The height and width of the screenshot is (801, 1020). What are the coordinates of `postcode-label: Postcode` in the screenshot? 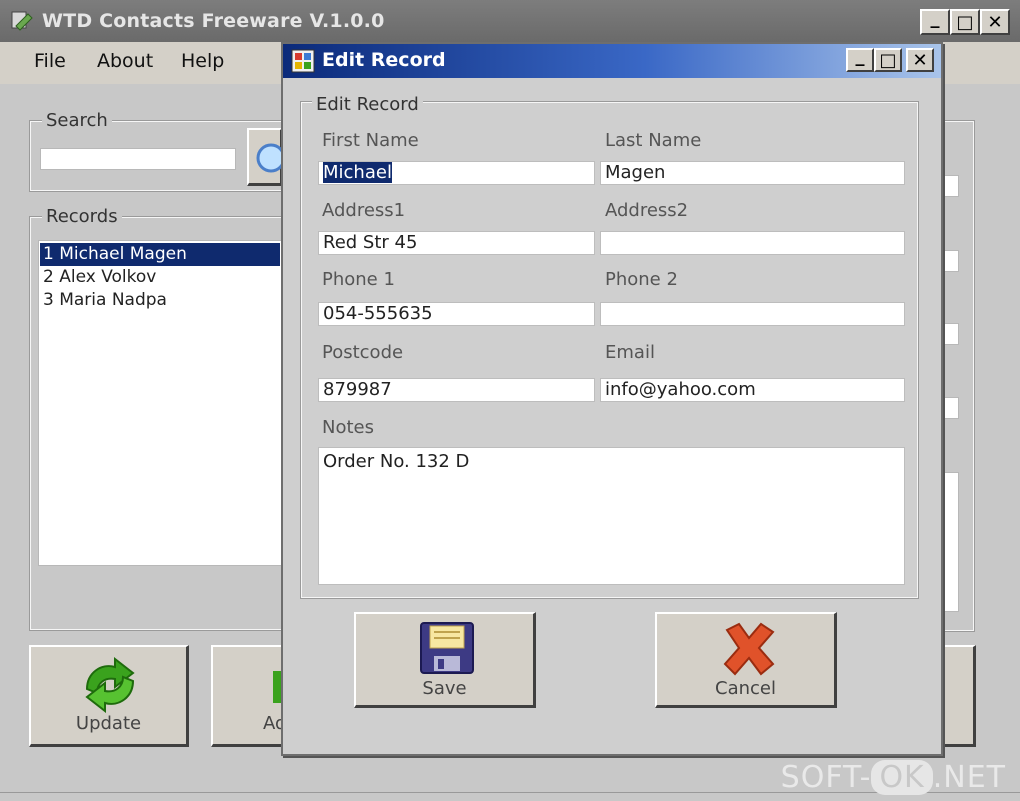 It's located at (363, 352).